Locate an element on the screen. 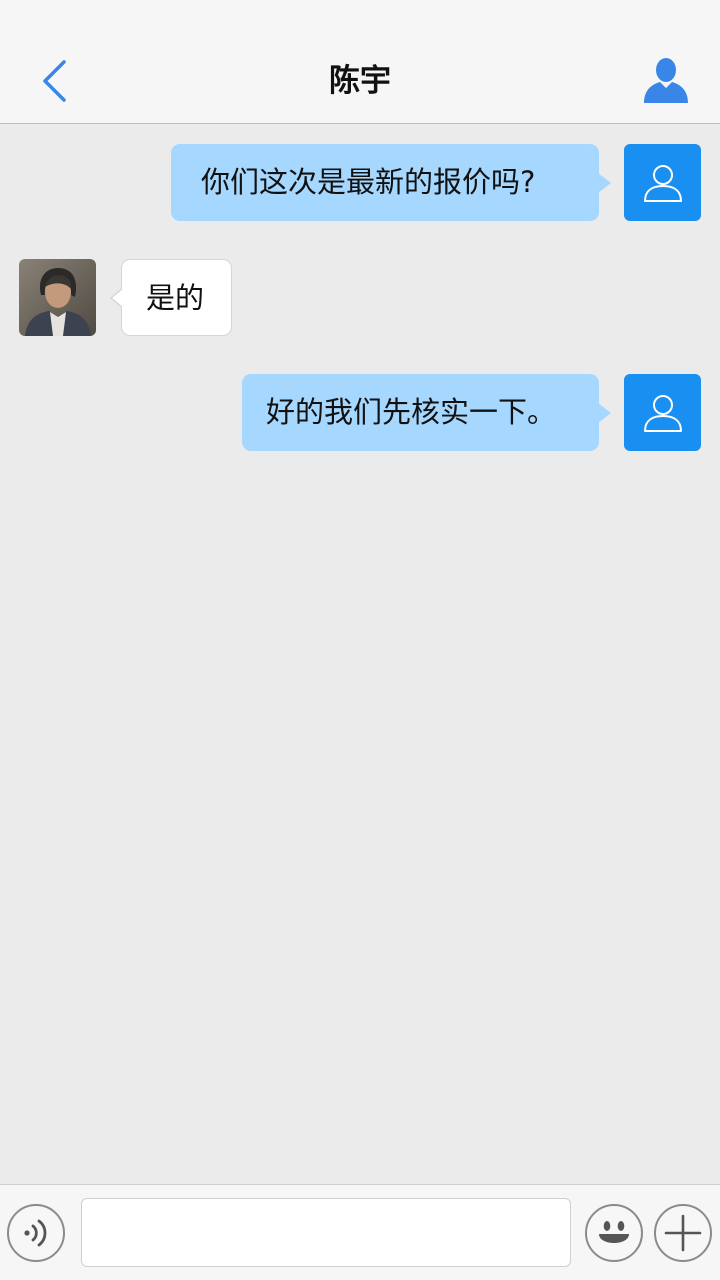  person-icon is located at coordinates (666, 80).